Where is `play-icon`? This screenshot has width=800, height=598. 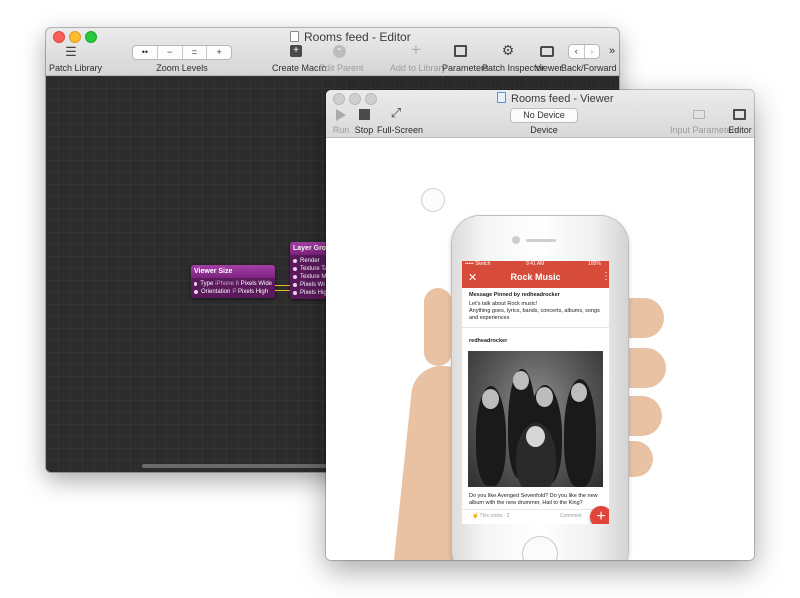 play-icon is located at coordinates (341, 115).